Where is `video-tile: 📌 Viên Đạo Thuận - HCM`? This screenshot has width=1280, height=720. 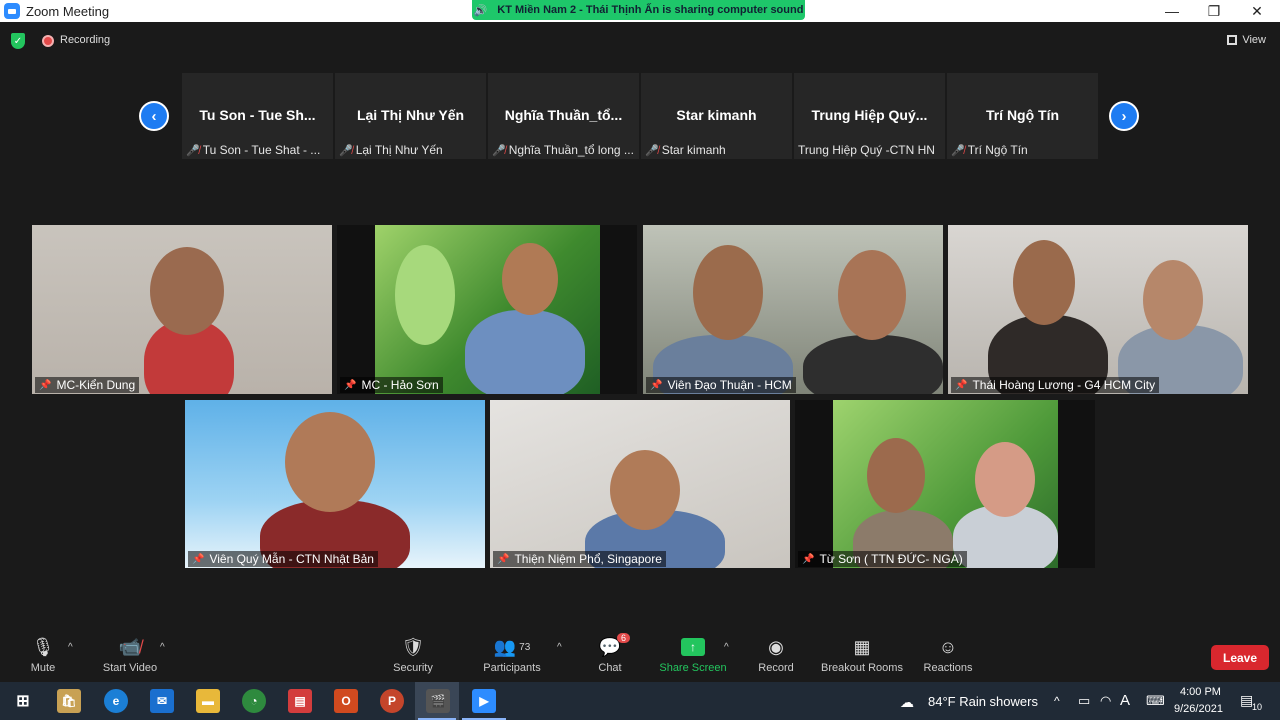 video-tile: 📌 Viên Đạo Thuận - HCM is located at coordinates (793, 309).